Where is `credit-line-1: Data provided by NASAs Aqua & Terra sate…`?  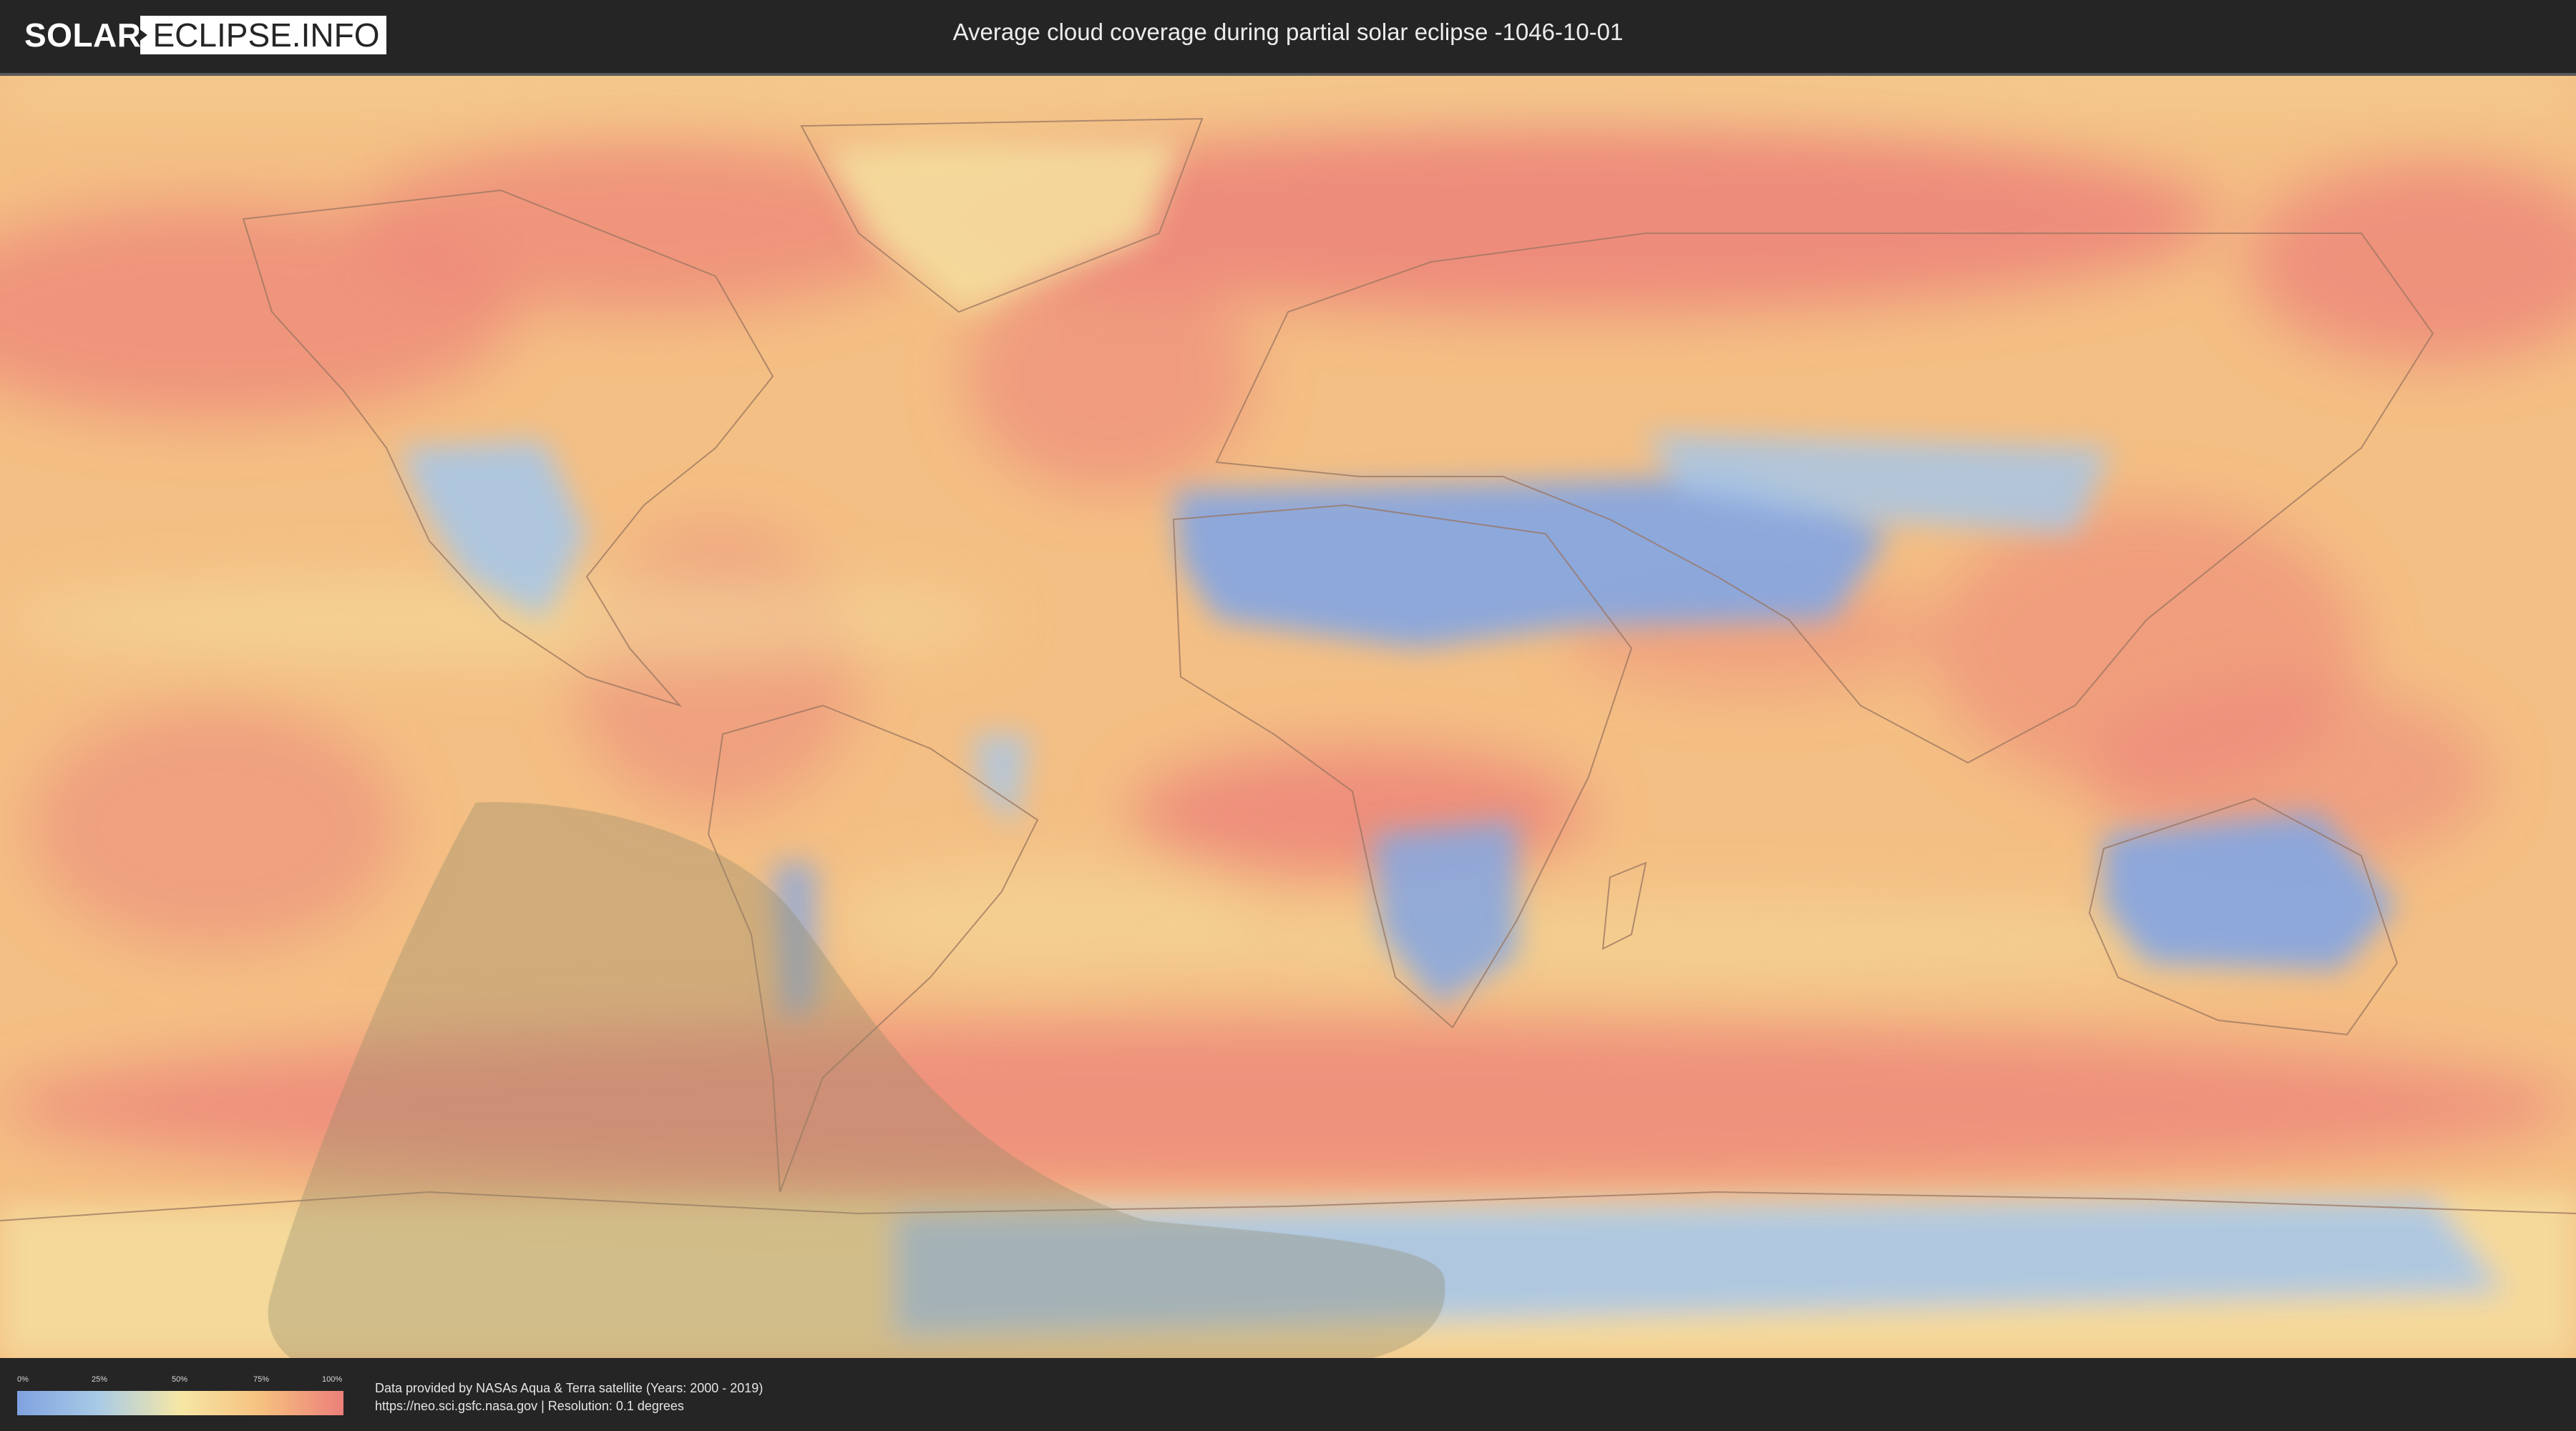
credit-line-1: Data provided by NASAs Aqua & Terra sate… is located at coordinates (569, 1388).